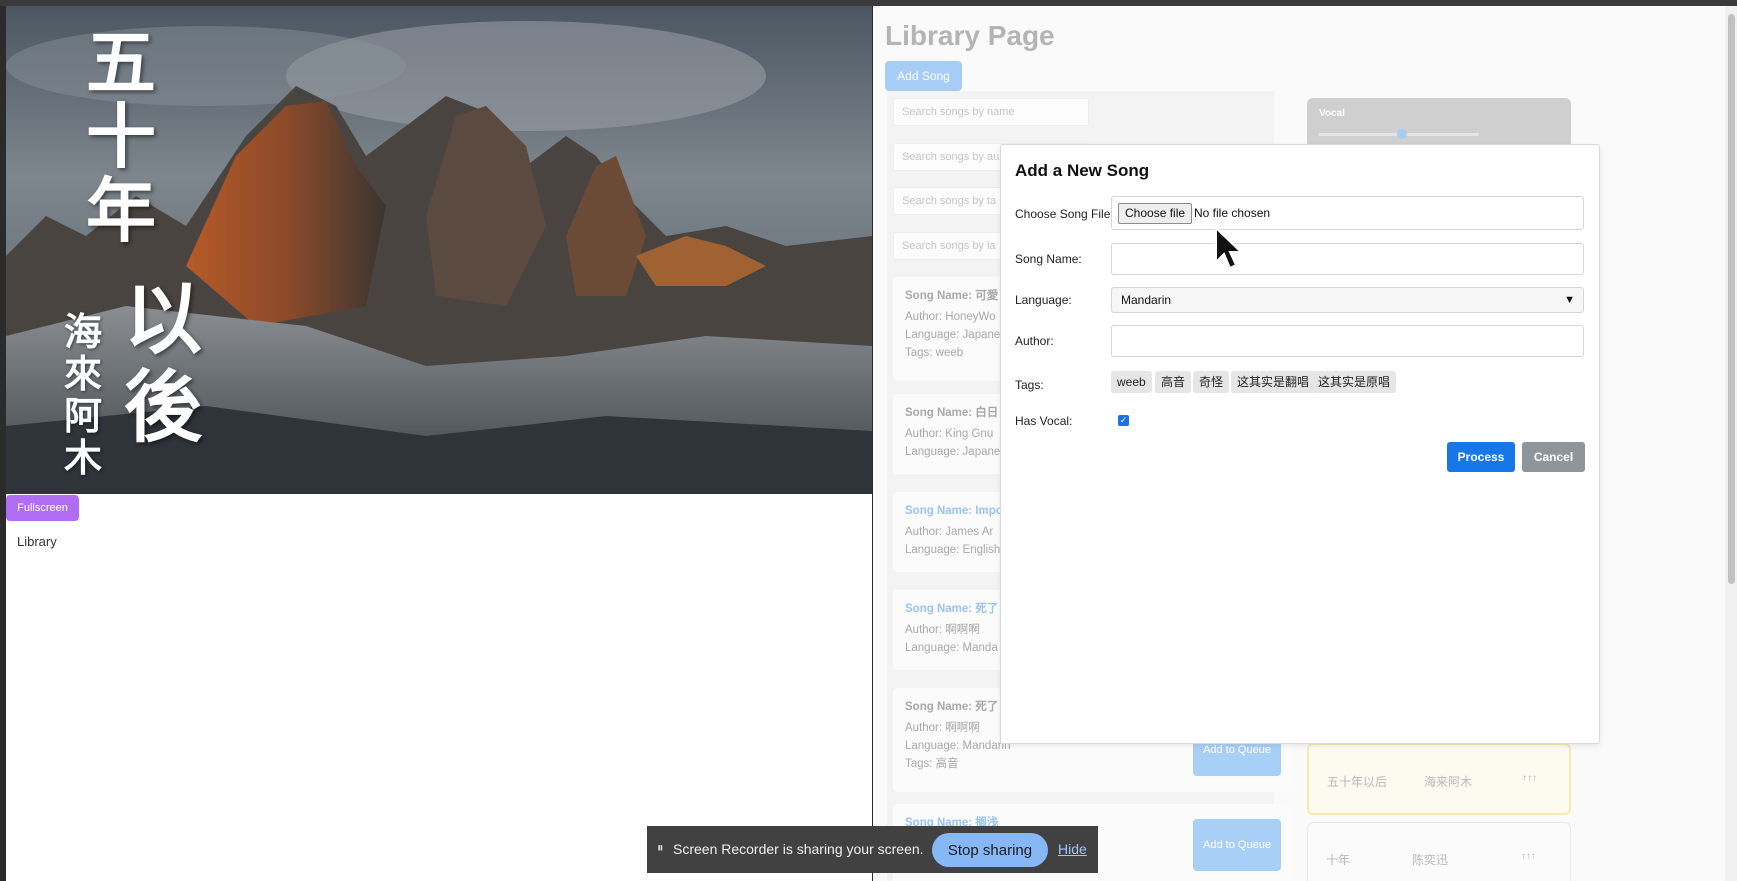  What do you see at coordinates (970, 35) in the screenshot?
I see `page-title: Library Page` at bounding box center [970, 35].